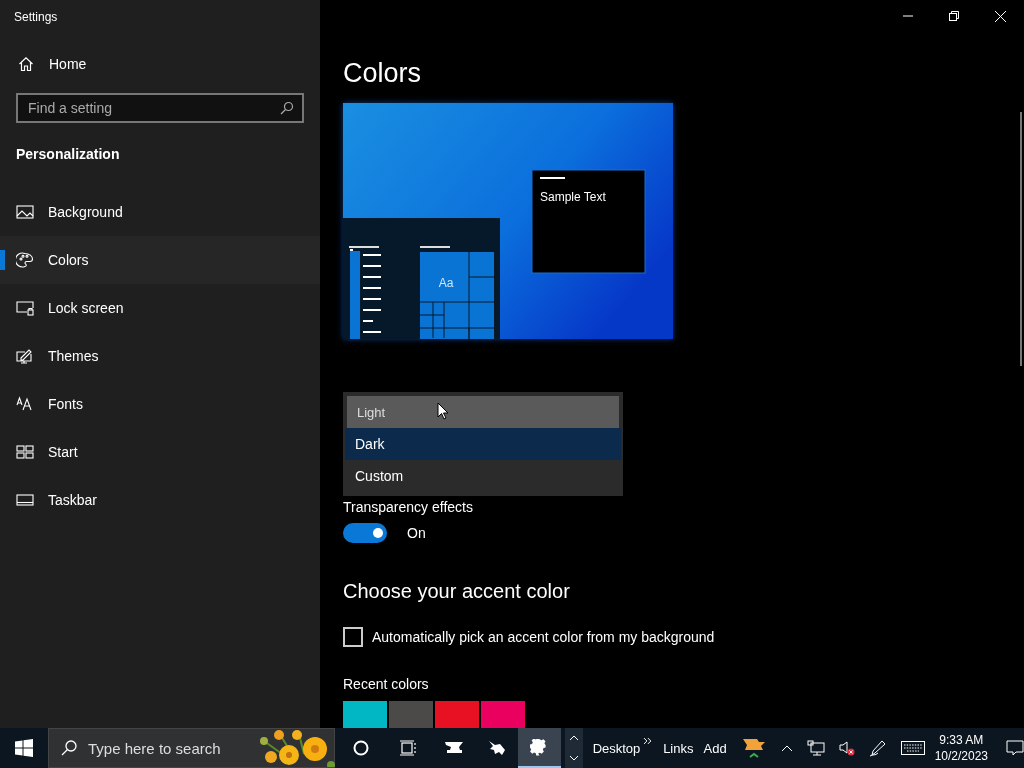 Image resolution: width=1024 pixels, height=768 pixels. Describe the element at coordinates (443, 411) in the screenshot. I see `cursor-icon` at that location.